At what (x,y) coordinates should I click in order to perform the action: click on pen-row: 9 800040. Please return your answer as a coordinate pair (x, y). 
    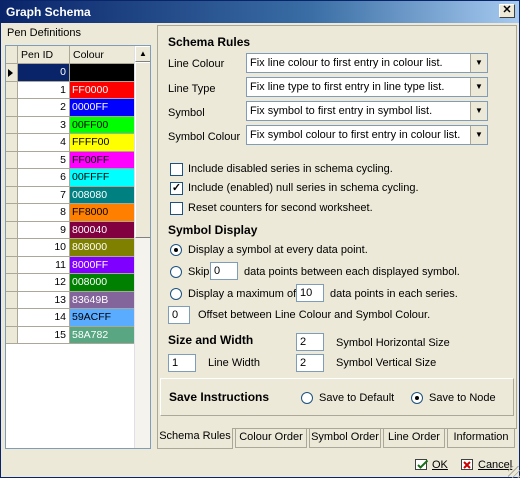
    Looking at the image, I should click on (71, 230).